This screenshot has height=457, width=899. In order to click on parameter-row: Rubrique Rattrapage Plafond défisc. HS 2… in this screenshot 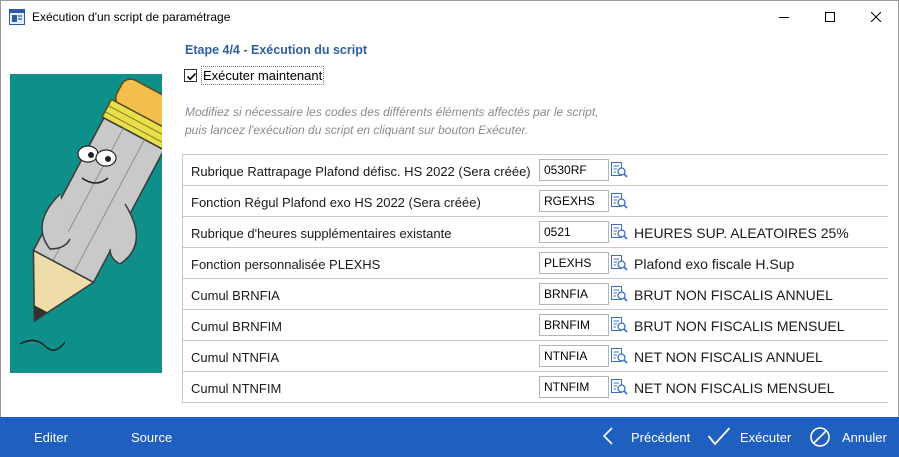, I will do `click(535, 170)`.